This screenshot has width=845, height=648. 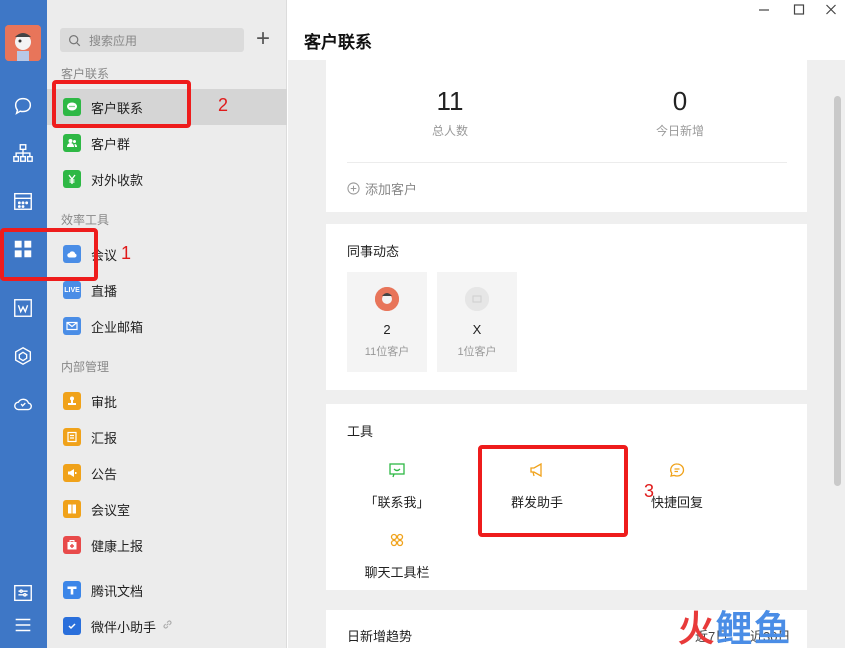 I want to click on sidebar-item-tencent-docs: 腾讯文档, so click(x=167, y=590).